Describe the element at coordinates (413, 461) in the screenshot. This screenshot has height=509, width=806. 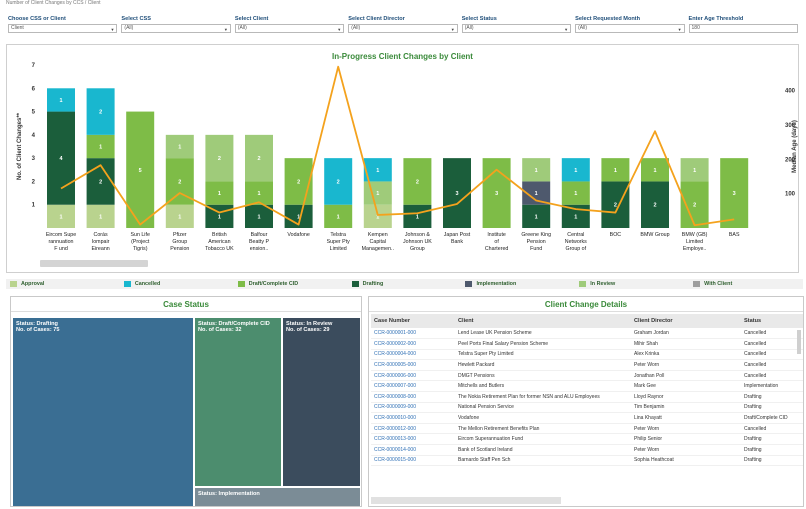
I see `case-number-link: CCR-0000015-000` at that location.